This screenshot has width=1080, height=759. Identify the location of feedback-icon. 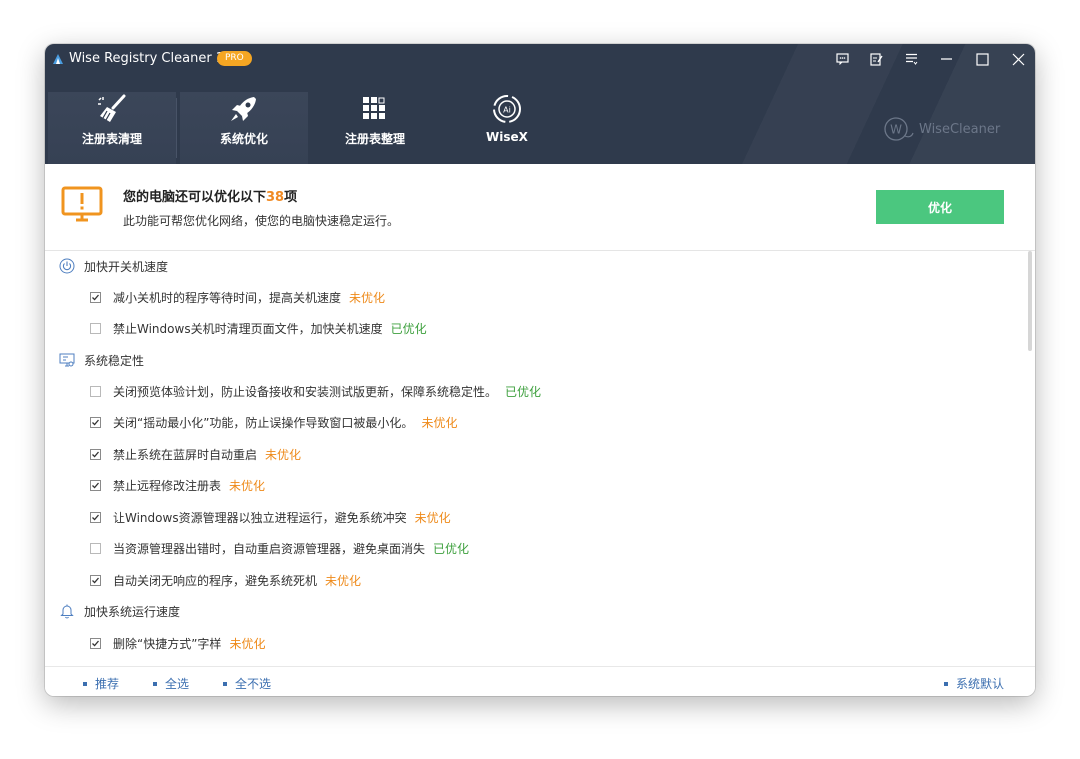
(842, 59).